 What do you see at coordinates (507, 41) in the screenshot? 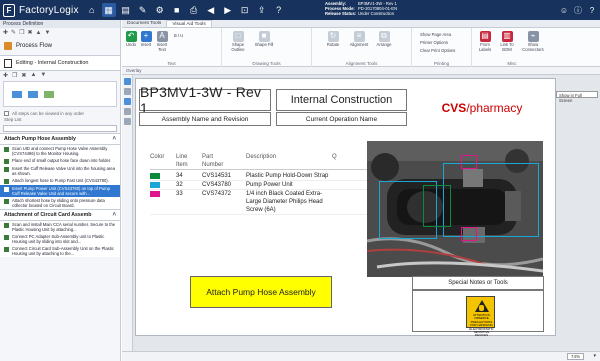
I see `link-to-bom-button: ▥ Link To BOM` at bounding box center [507, 41].